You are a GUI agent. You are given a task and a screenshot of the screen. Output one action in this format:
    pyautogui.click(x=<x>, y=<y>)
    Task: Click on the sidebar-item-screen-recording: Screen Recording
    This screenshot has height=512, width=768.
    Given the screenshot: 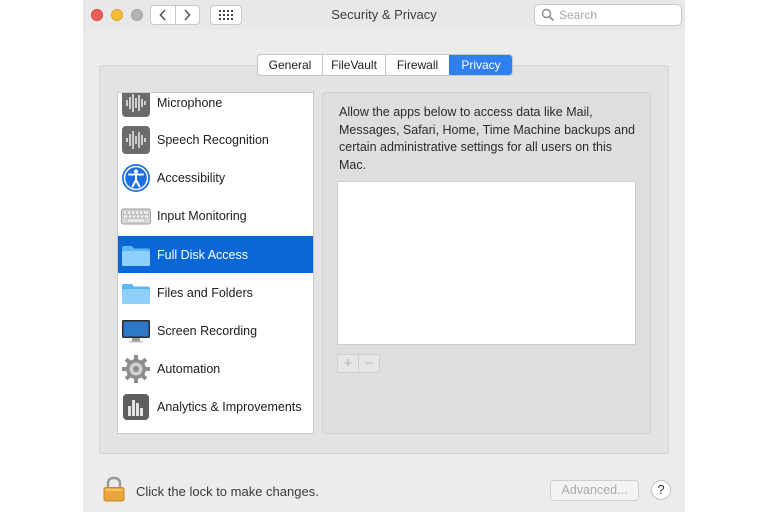 What is the action you would take?
    pyautogui.click(x=215, y=330)
    